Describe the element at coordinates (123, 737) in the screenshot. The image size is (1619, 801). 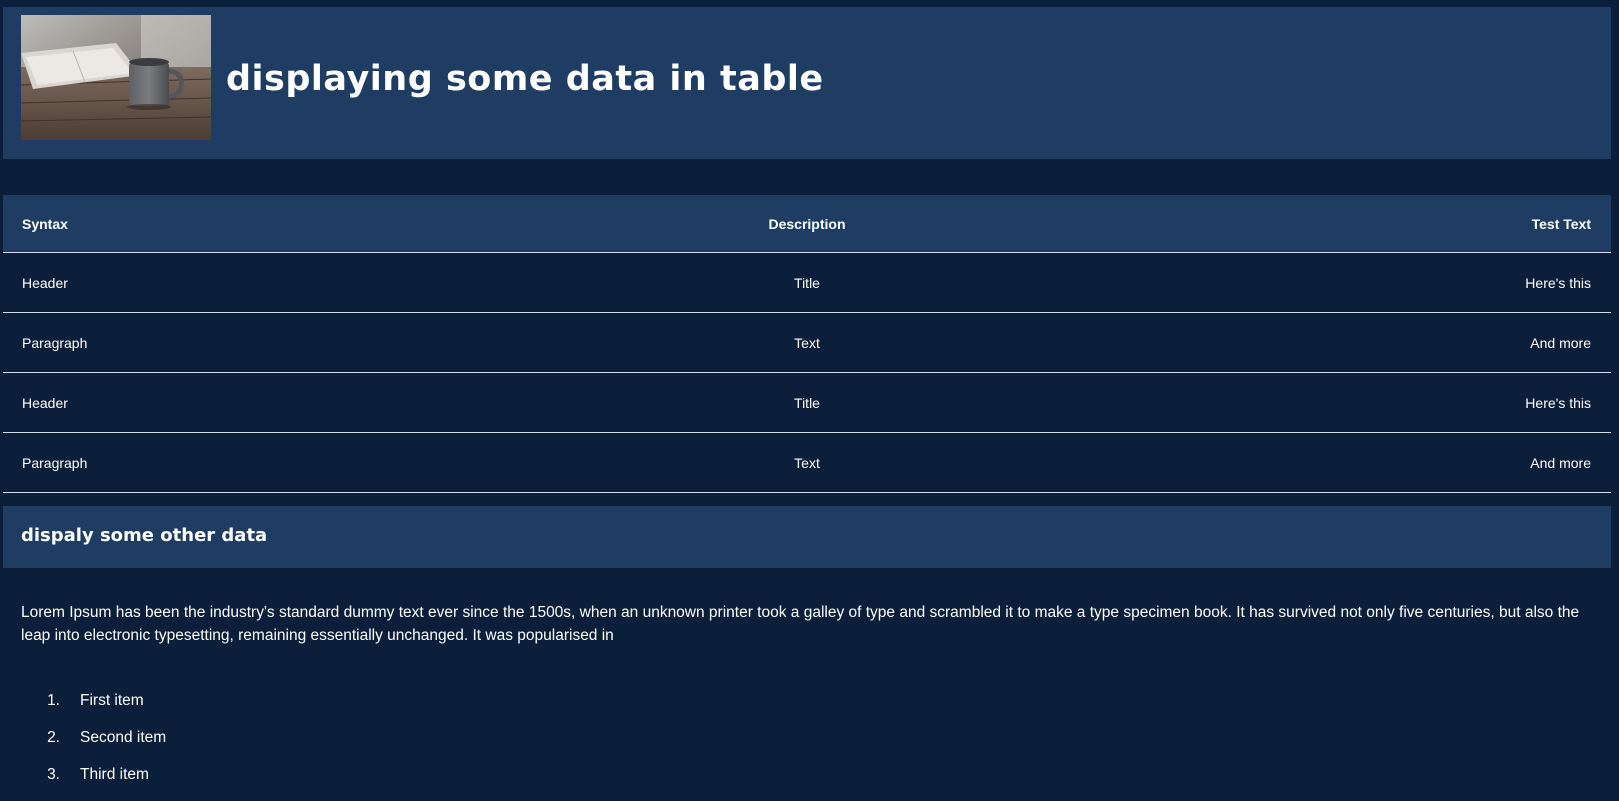
I see `list-item-label: Second item` at that location.